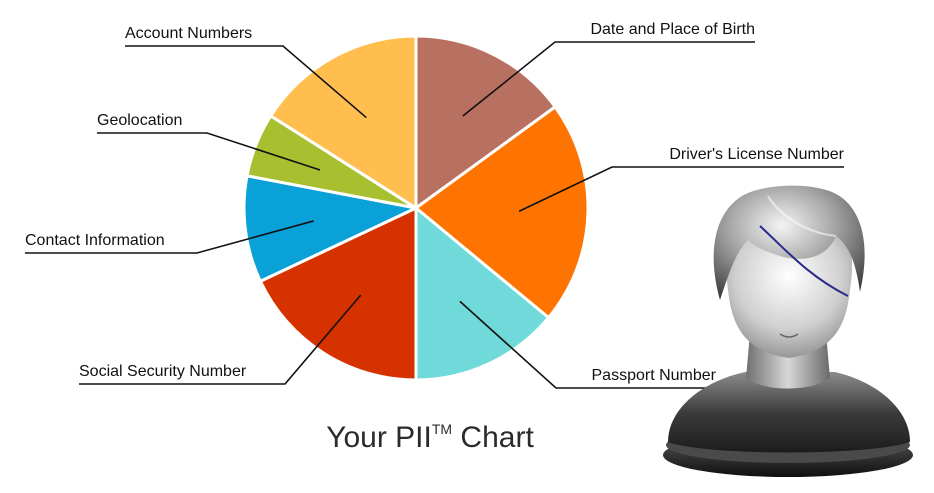 This screenshot has height=493, width=934. Describe the element at coordinates (139, 120) in the screenshot. I see `slice-label-geolocation: Geolocation` at that location.